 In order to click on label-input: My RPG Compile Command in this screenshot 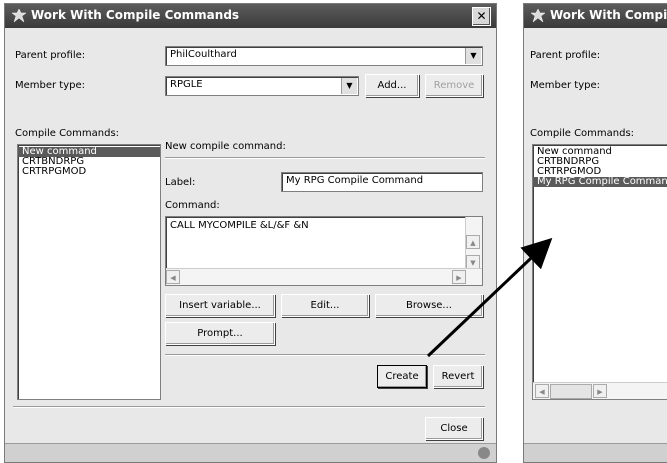, I will do `click(382, 182)`.